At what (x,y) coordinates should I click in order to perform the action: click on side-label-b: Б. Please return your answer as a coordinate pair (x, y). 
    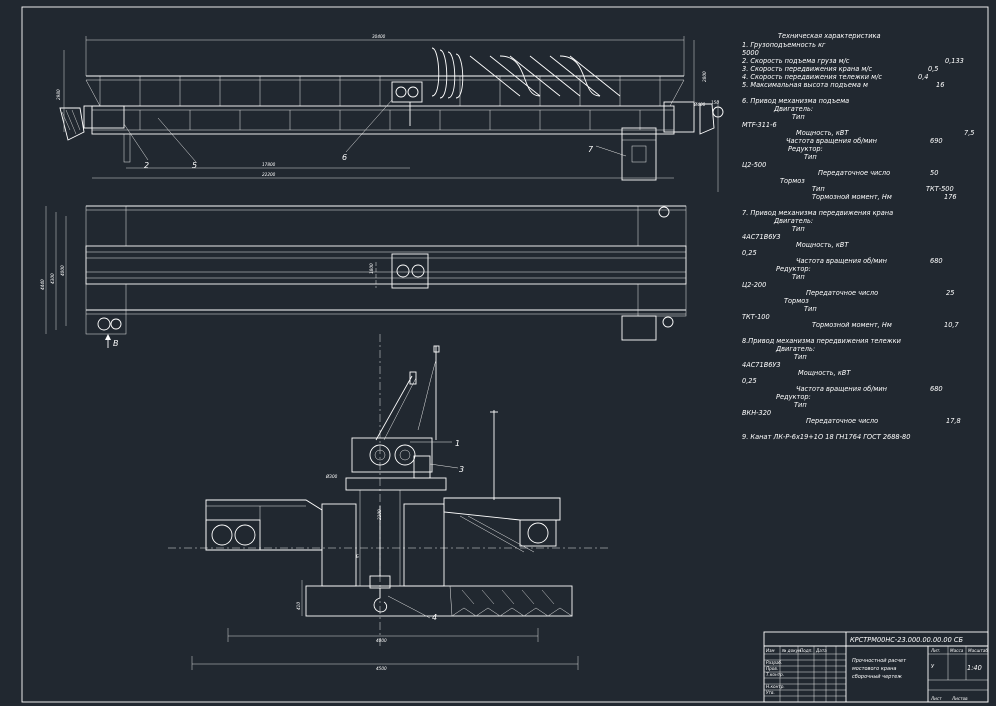
    Looking at the image, I should click on (357, 556).